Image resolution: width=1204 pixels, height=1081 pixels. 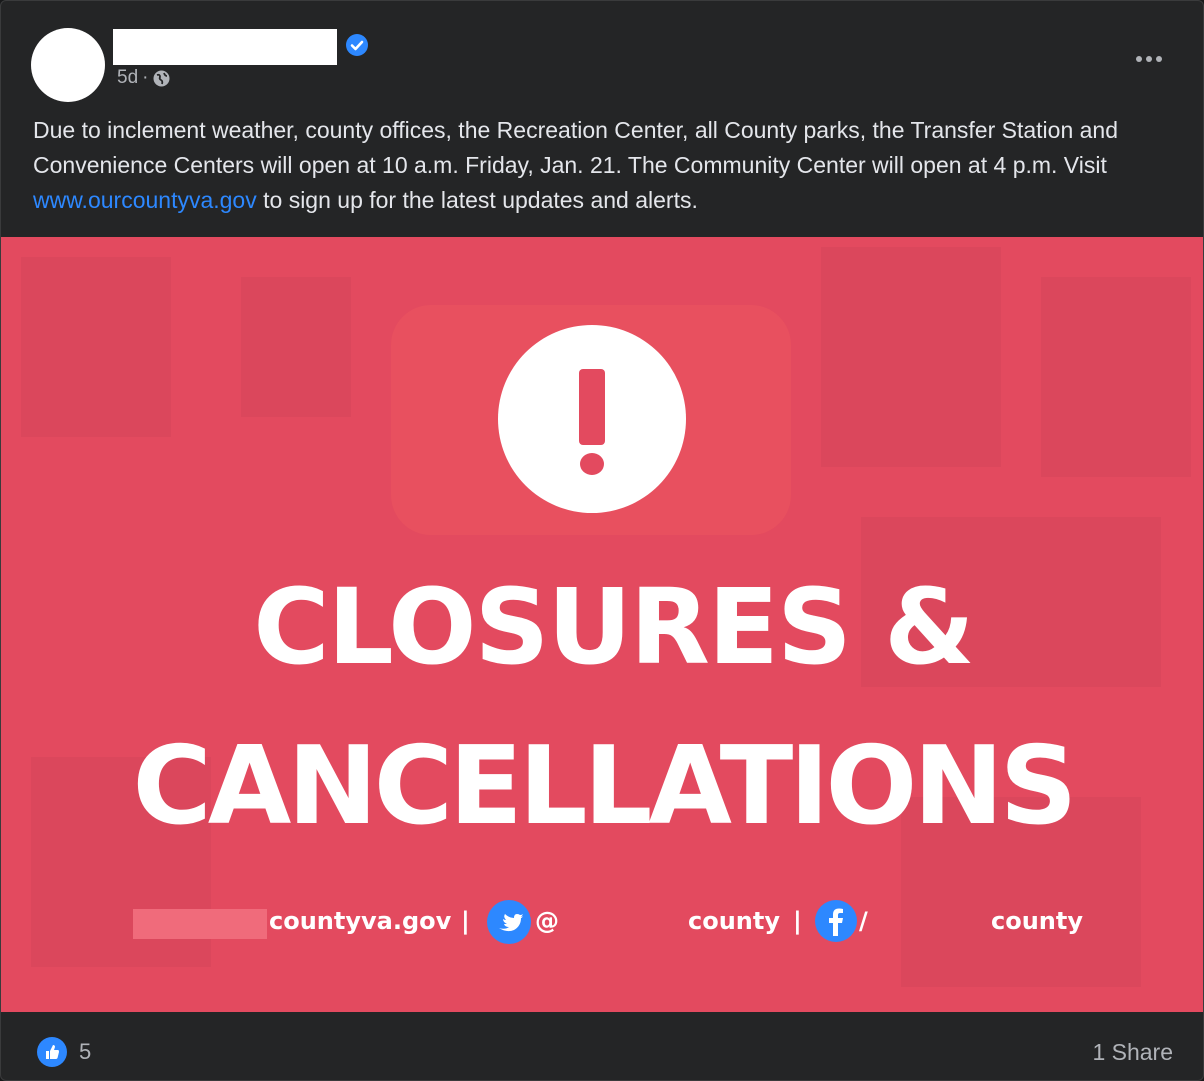 I want to click on like-count: 5, so click(x=85, y=1051).